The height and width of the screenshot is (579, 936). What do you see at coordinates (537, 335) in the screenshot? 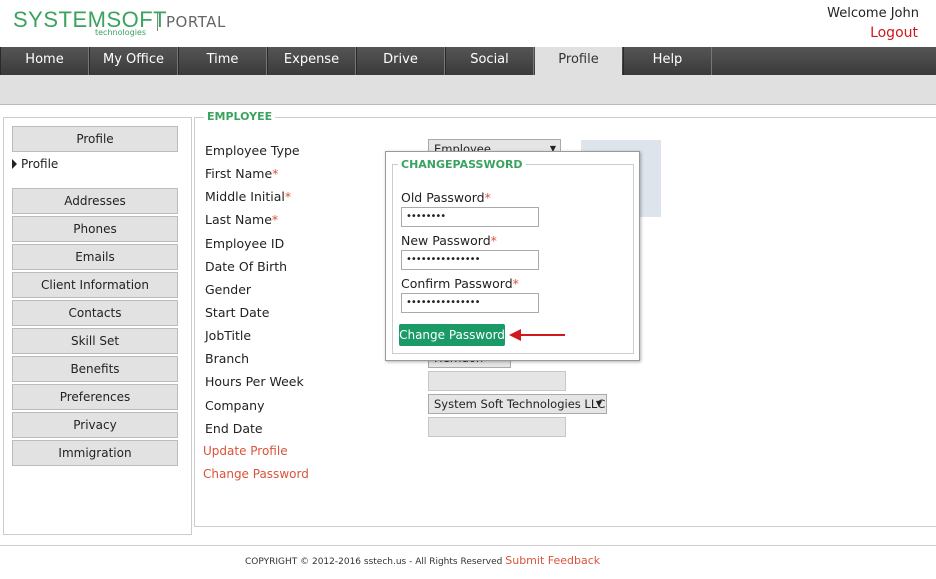
I see `arrow-left-icon` at bounding box center [537, 335].